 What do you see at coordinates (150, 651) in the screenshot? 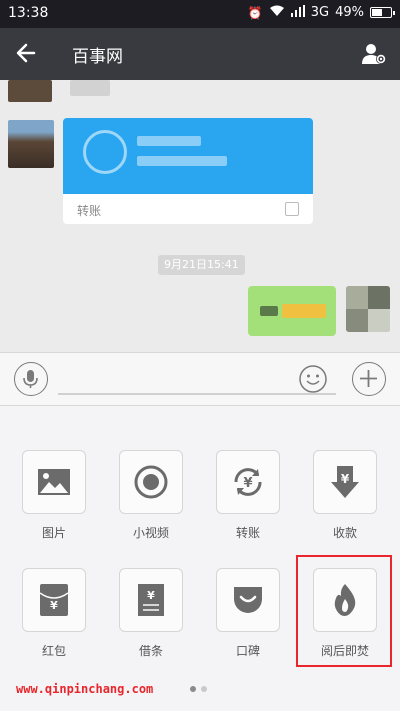
I see `panel-item-label: 借条` at bounding box center [150, 651].